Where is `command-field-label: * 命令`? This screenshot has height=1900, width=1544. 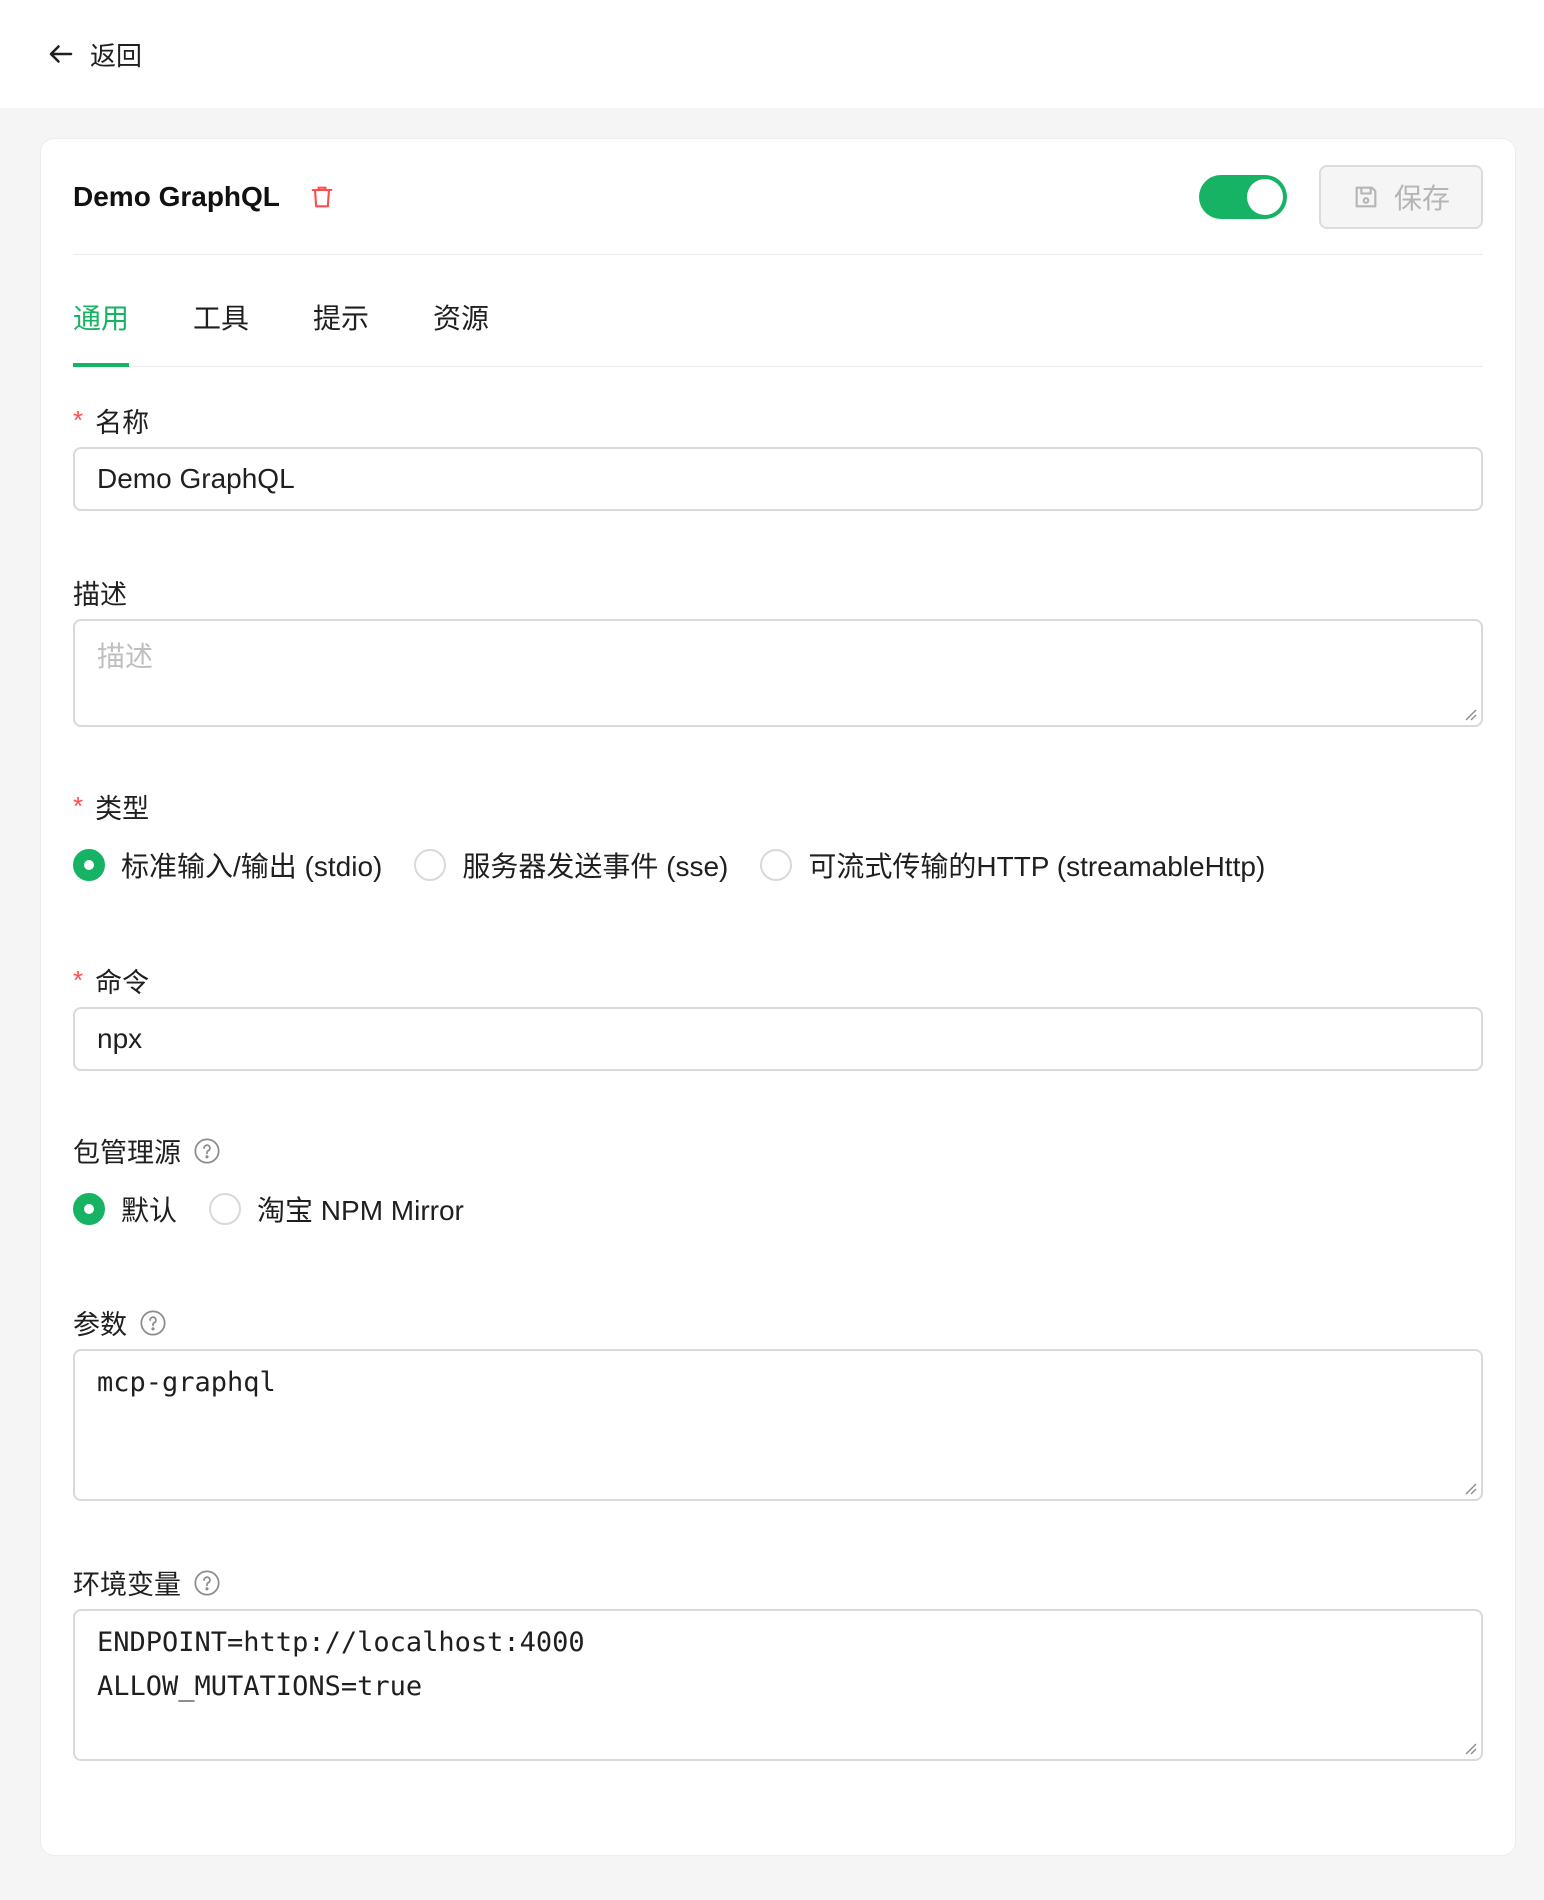 command-field-label: * 命令 is located at coordinates (111, 981).